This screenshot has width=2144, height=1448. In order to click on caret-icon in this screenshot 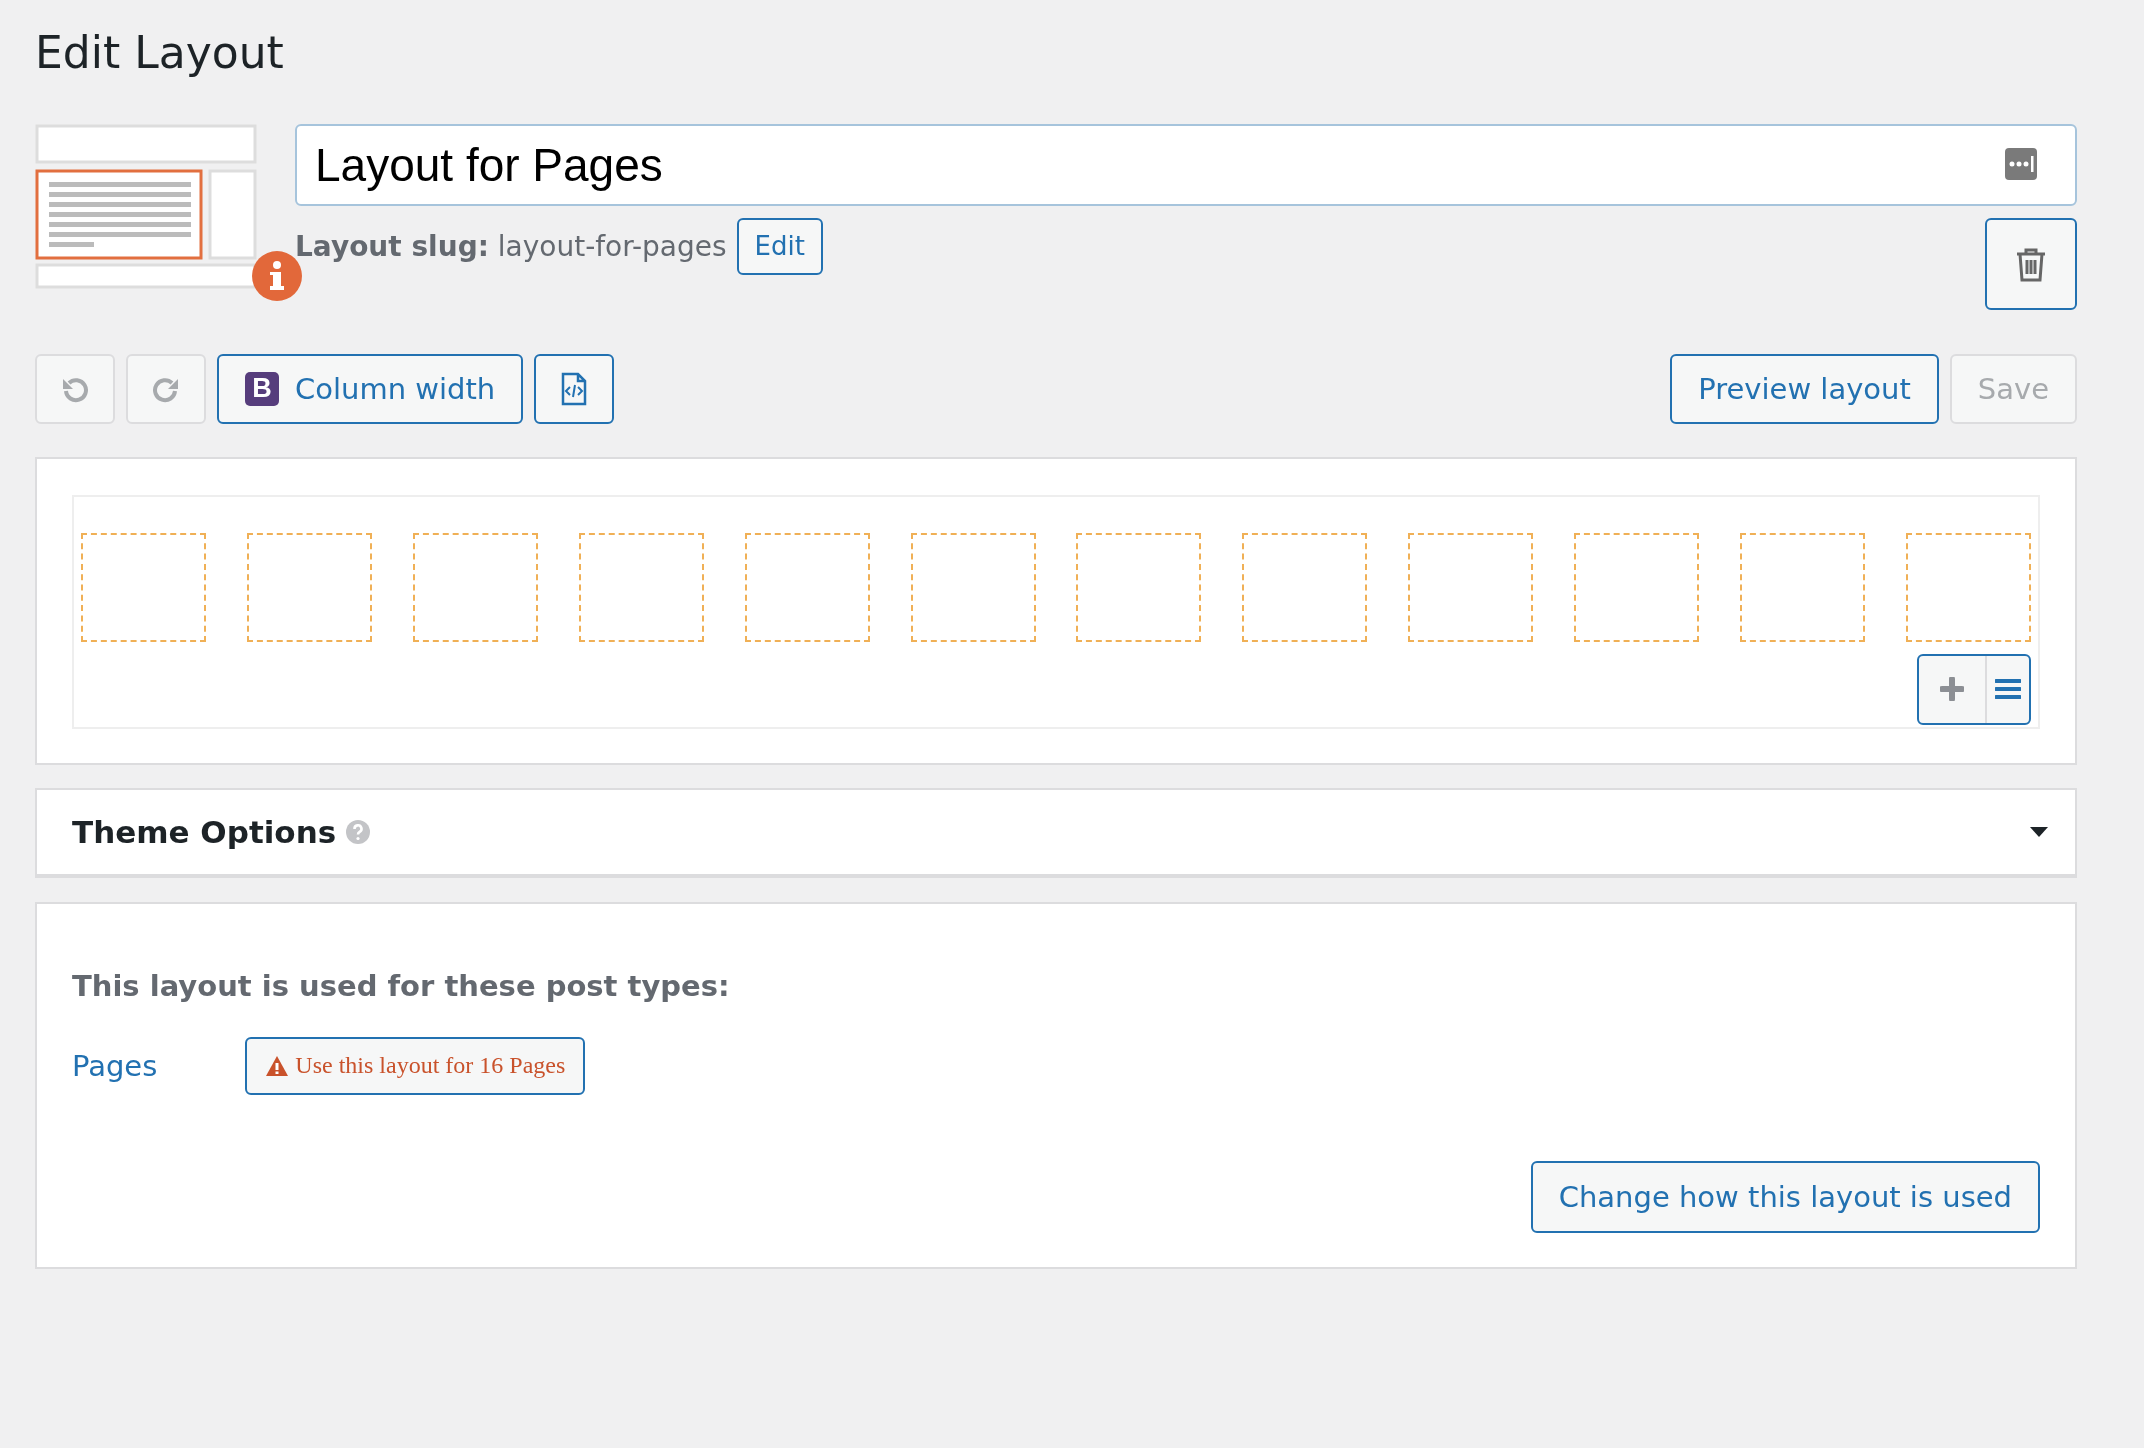, I will do `click(2039, 831)`.